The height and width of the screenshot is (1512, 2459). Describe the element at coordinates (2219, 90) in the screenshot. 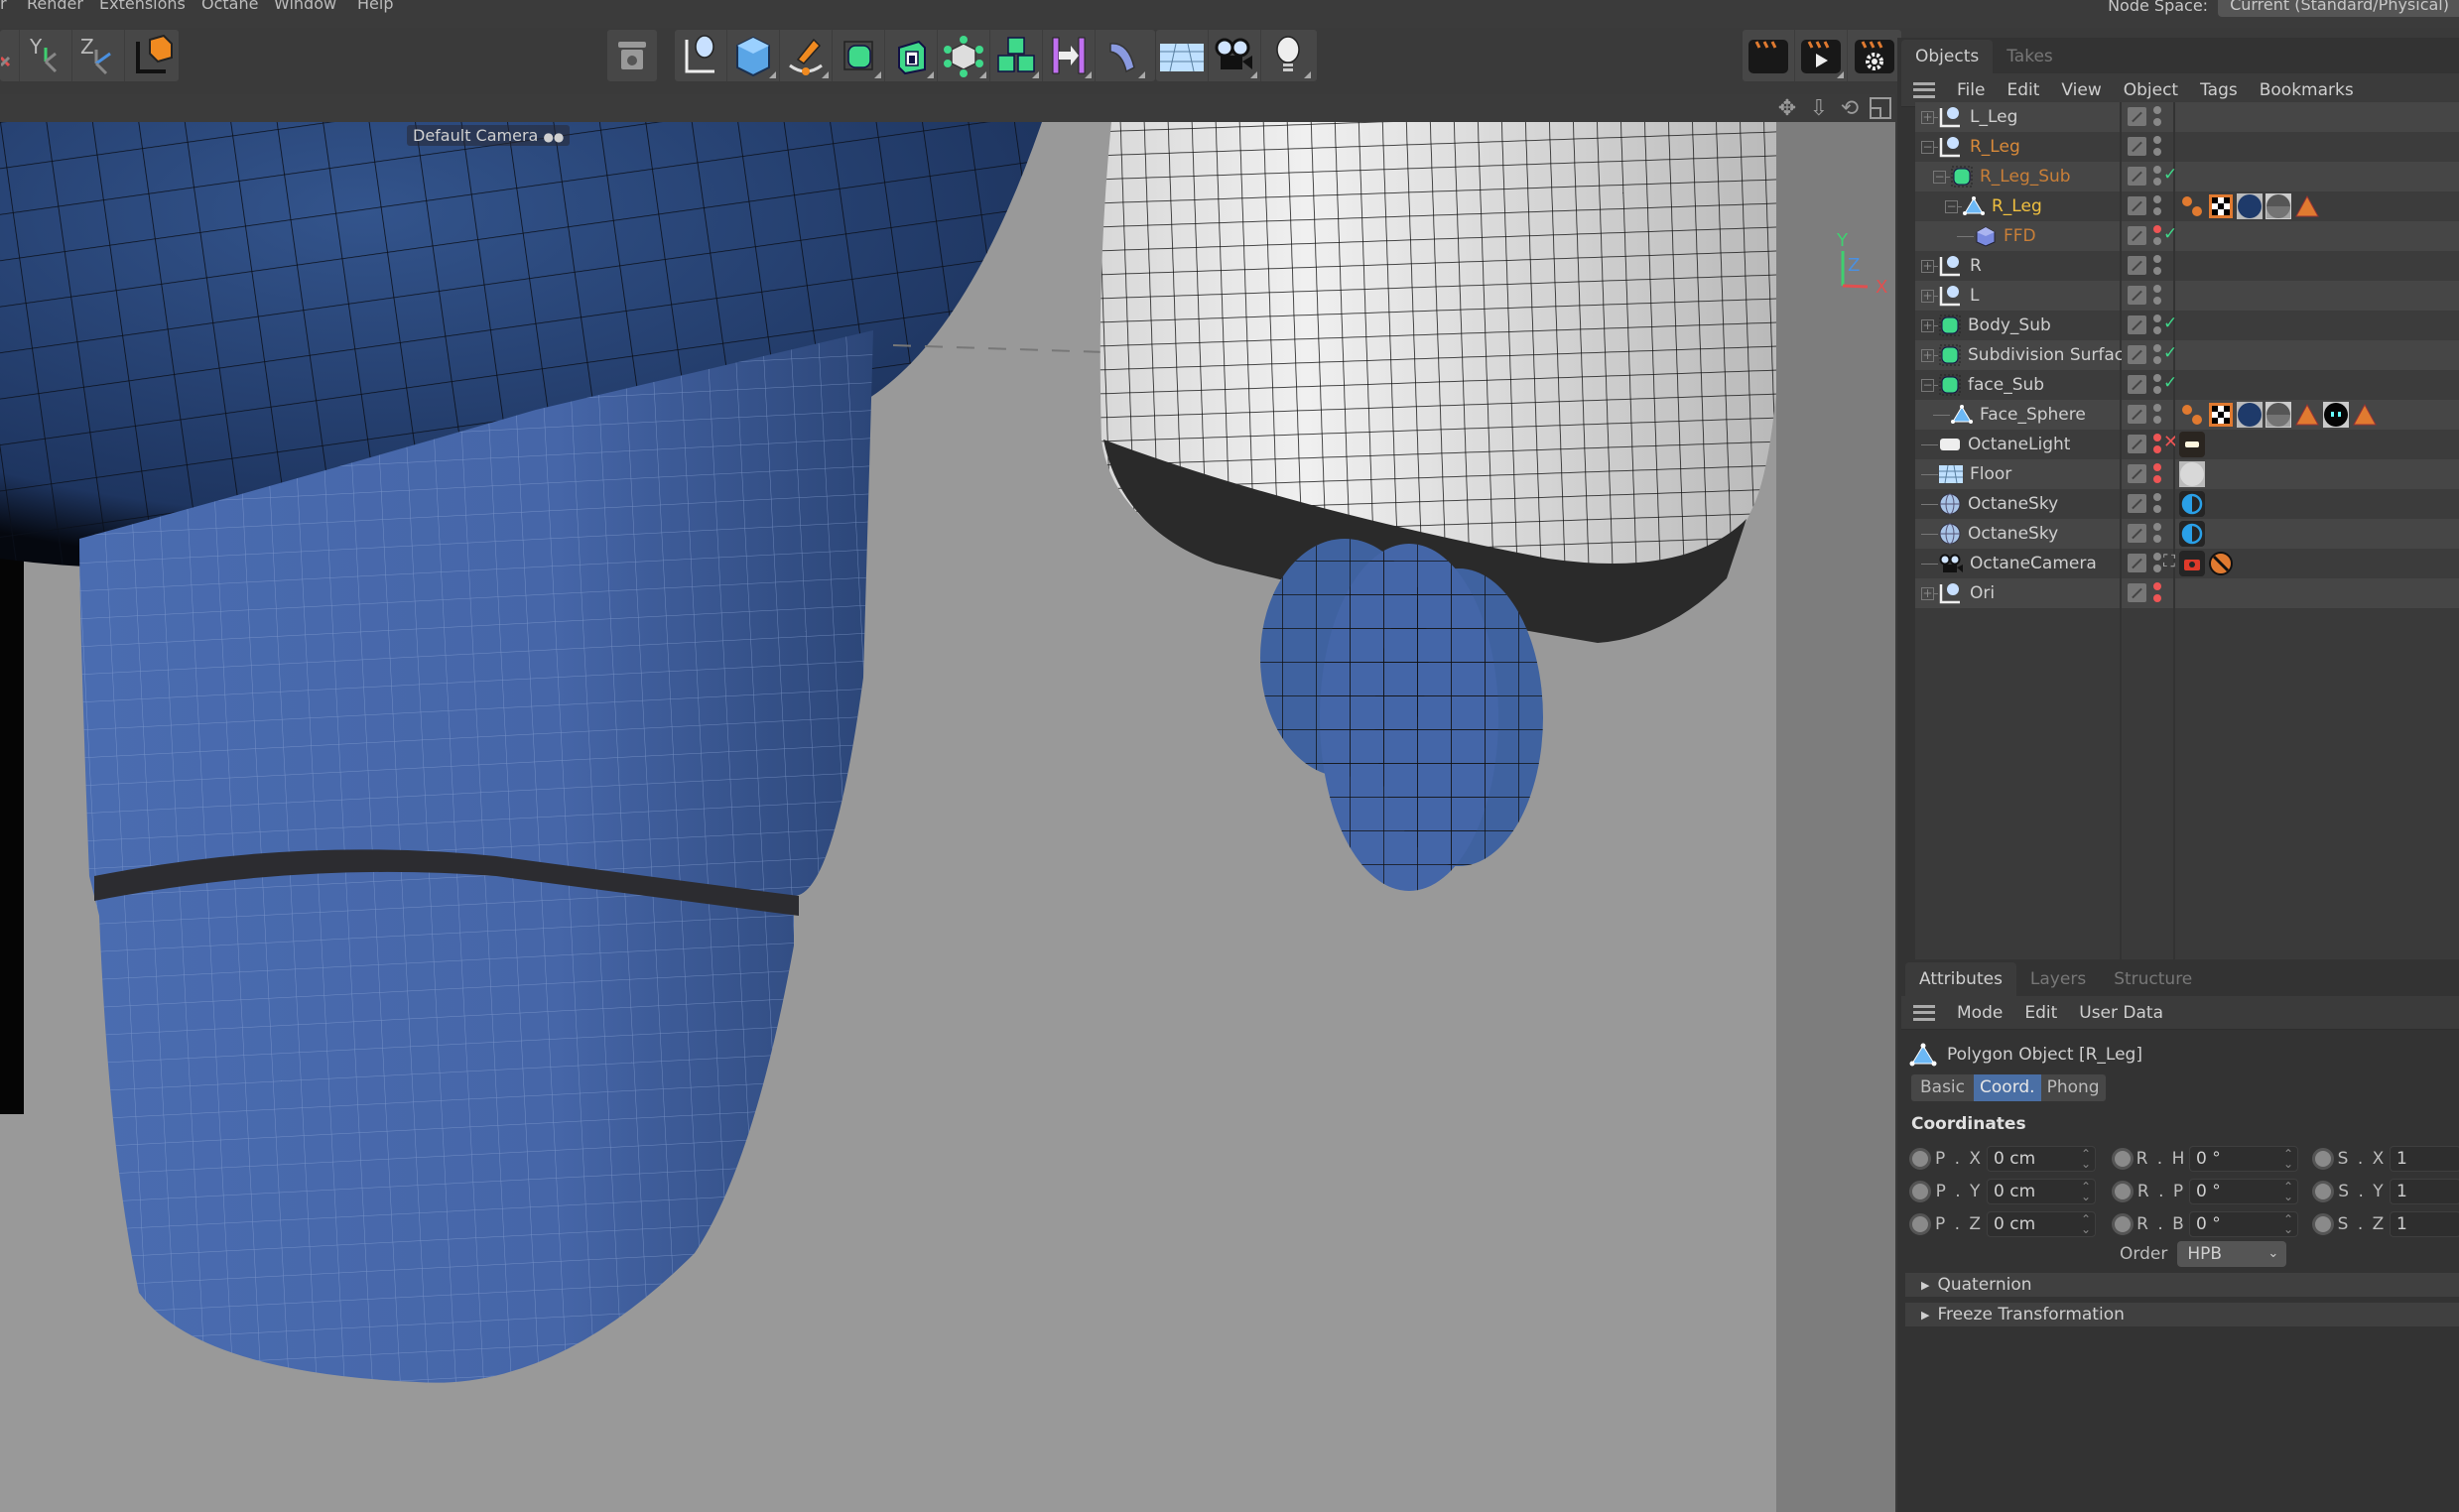

I see `objects-menu-tags: Tags` at that location.